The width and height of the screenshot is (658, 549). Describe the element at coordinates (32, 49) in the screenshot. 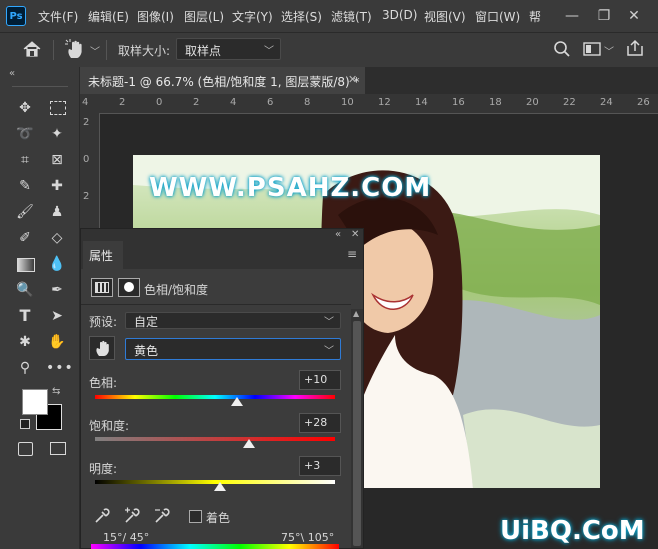

I see `home-icon` at that location.